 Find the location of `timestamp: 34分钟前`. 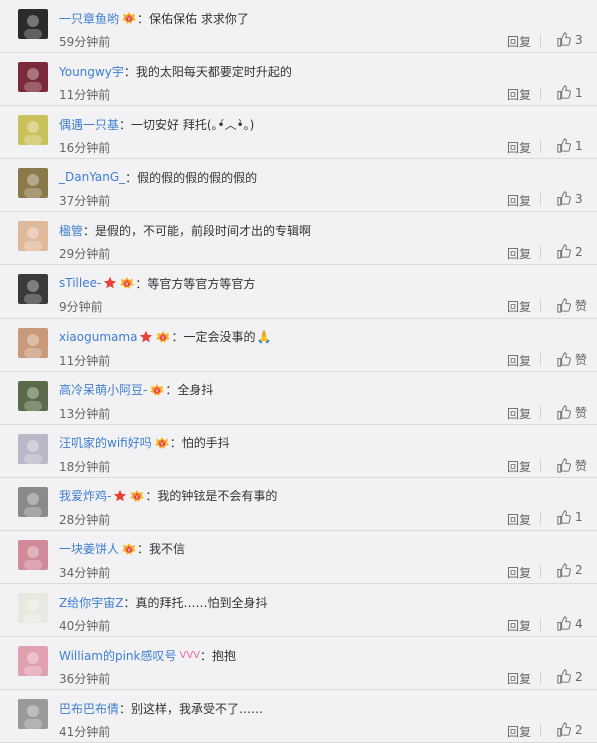

timestamp: 34分钟前 is located at coordinates (85, 572).